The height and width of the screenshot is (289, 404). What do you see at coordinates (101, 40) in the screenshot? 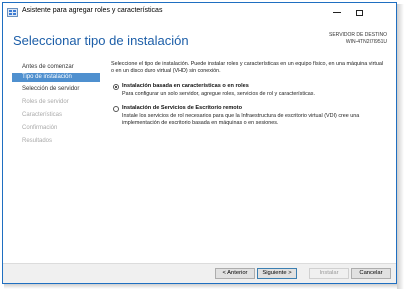
I see `page-title: Seleccionar tipo de instalación` at bounding box center [101, 40].